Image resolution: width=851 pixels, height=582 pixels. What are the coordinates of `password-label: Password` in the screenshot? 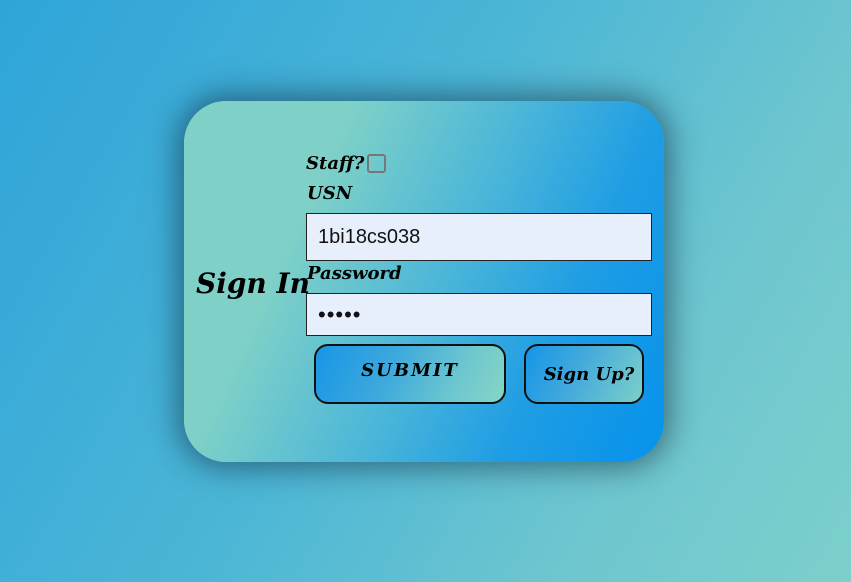 It's located at (354, 273).